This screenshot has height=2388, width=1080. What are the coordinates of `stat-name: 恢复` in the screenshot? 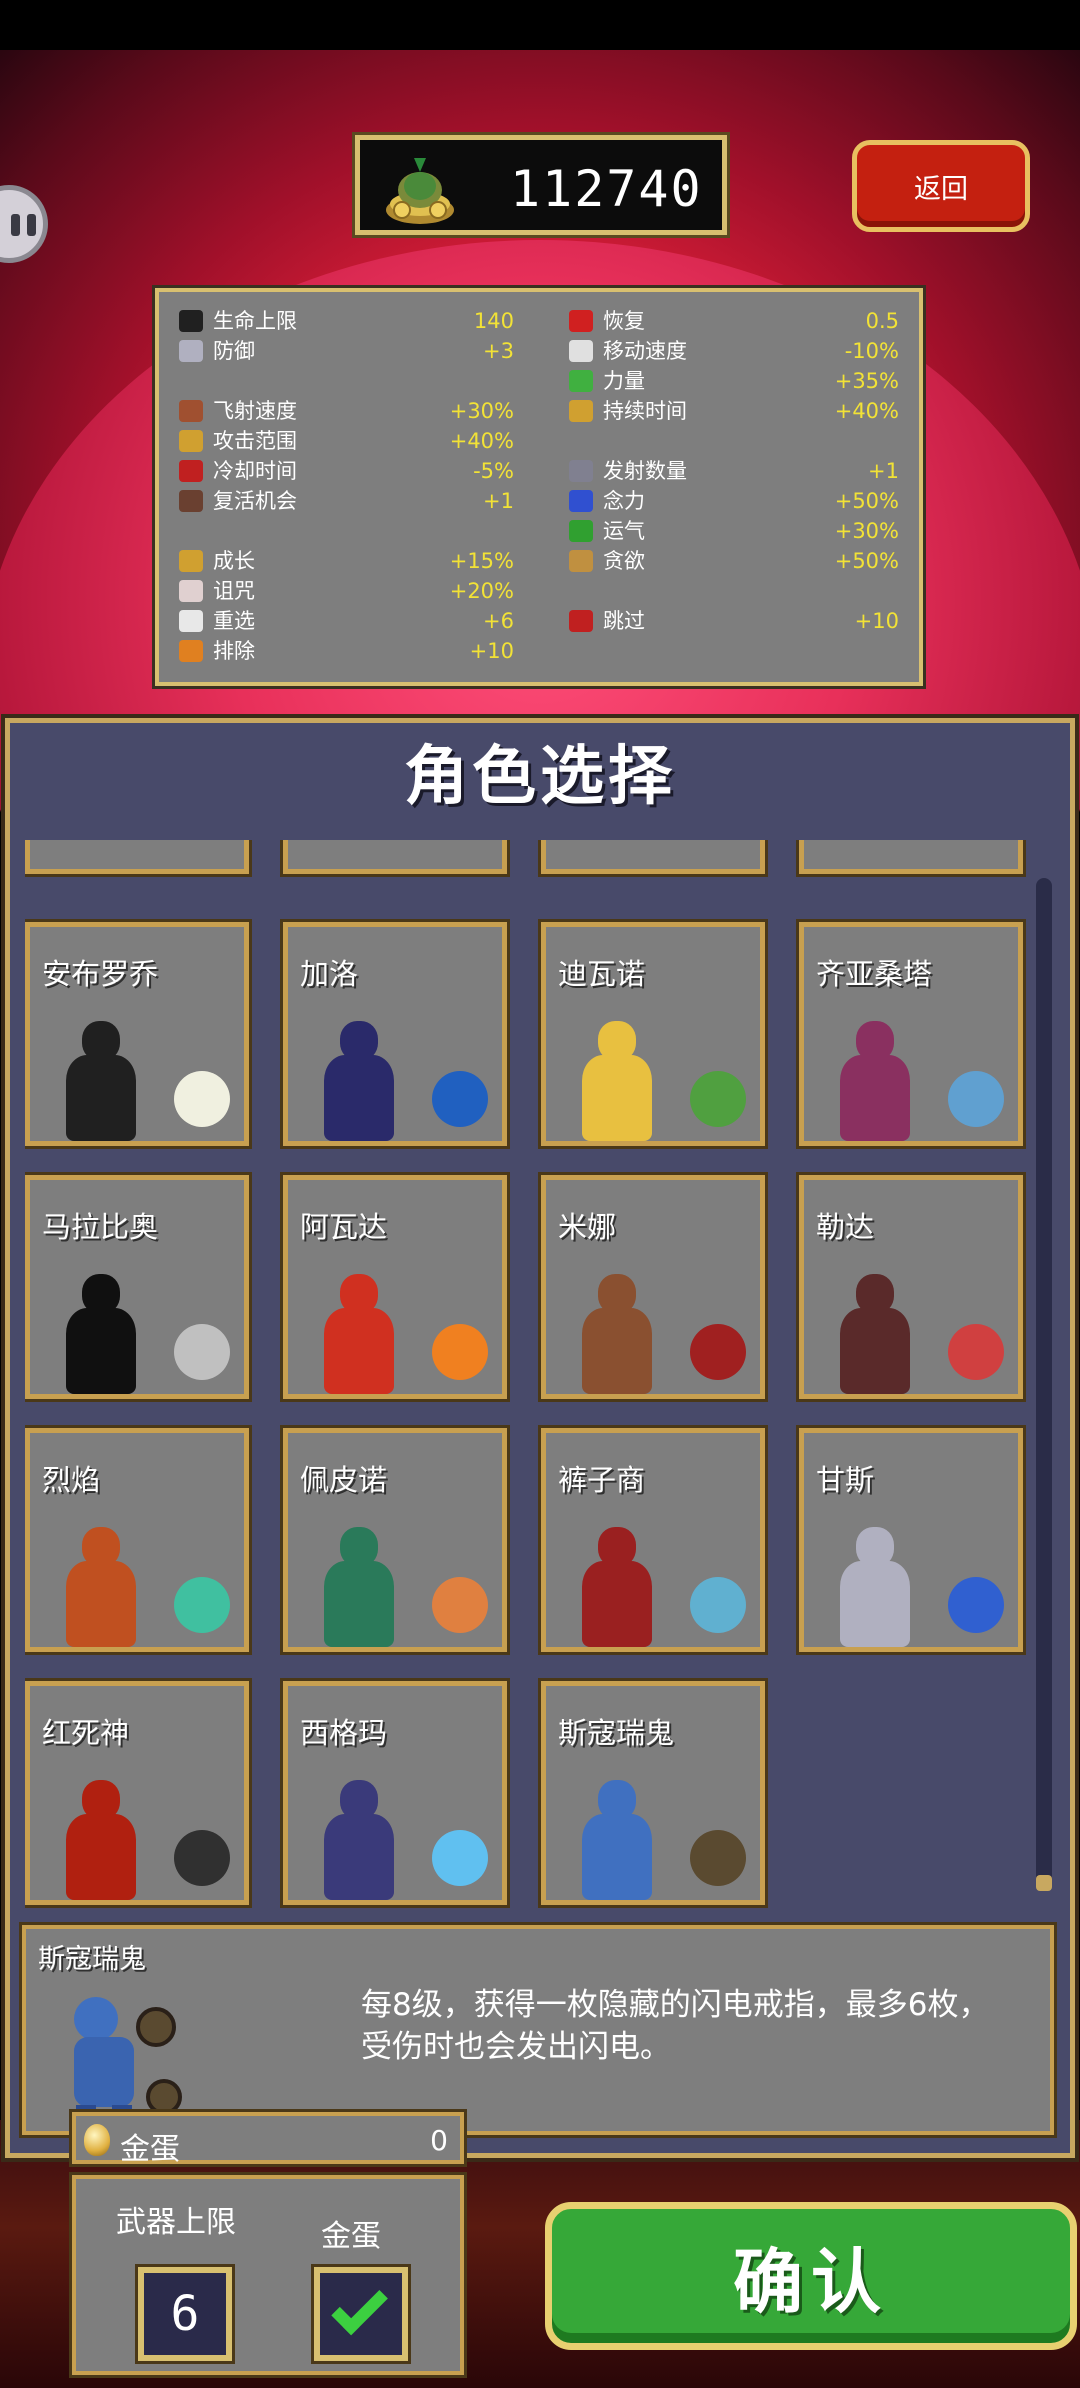 It's located at (624, 321).